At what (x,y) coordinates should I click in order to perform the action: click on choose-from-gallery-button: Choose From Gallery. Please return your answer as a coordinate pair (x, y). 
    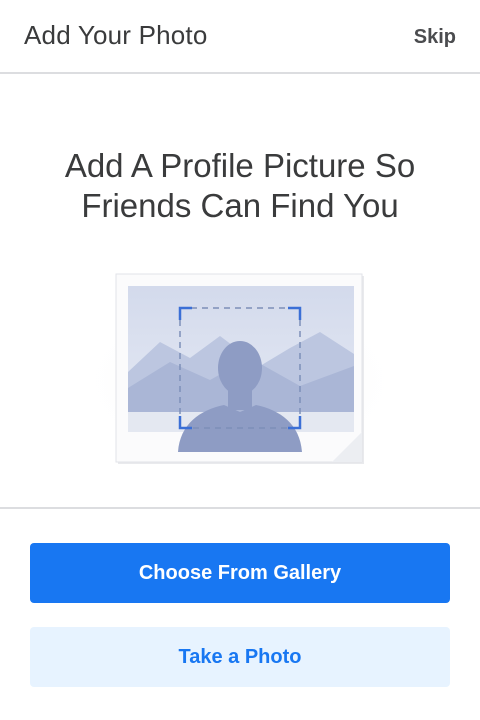
    Looking at the image, I should click on (240, 573).